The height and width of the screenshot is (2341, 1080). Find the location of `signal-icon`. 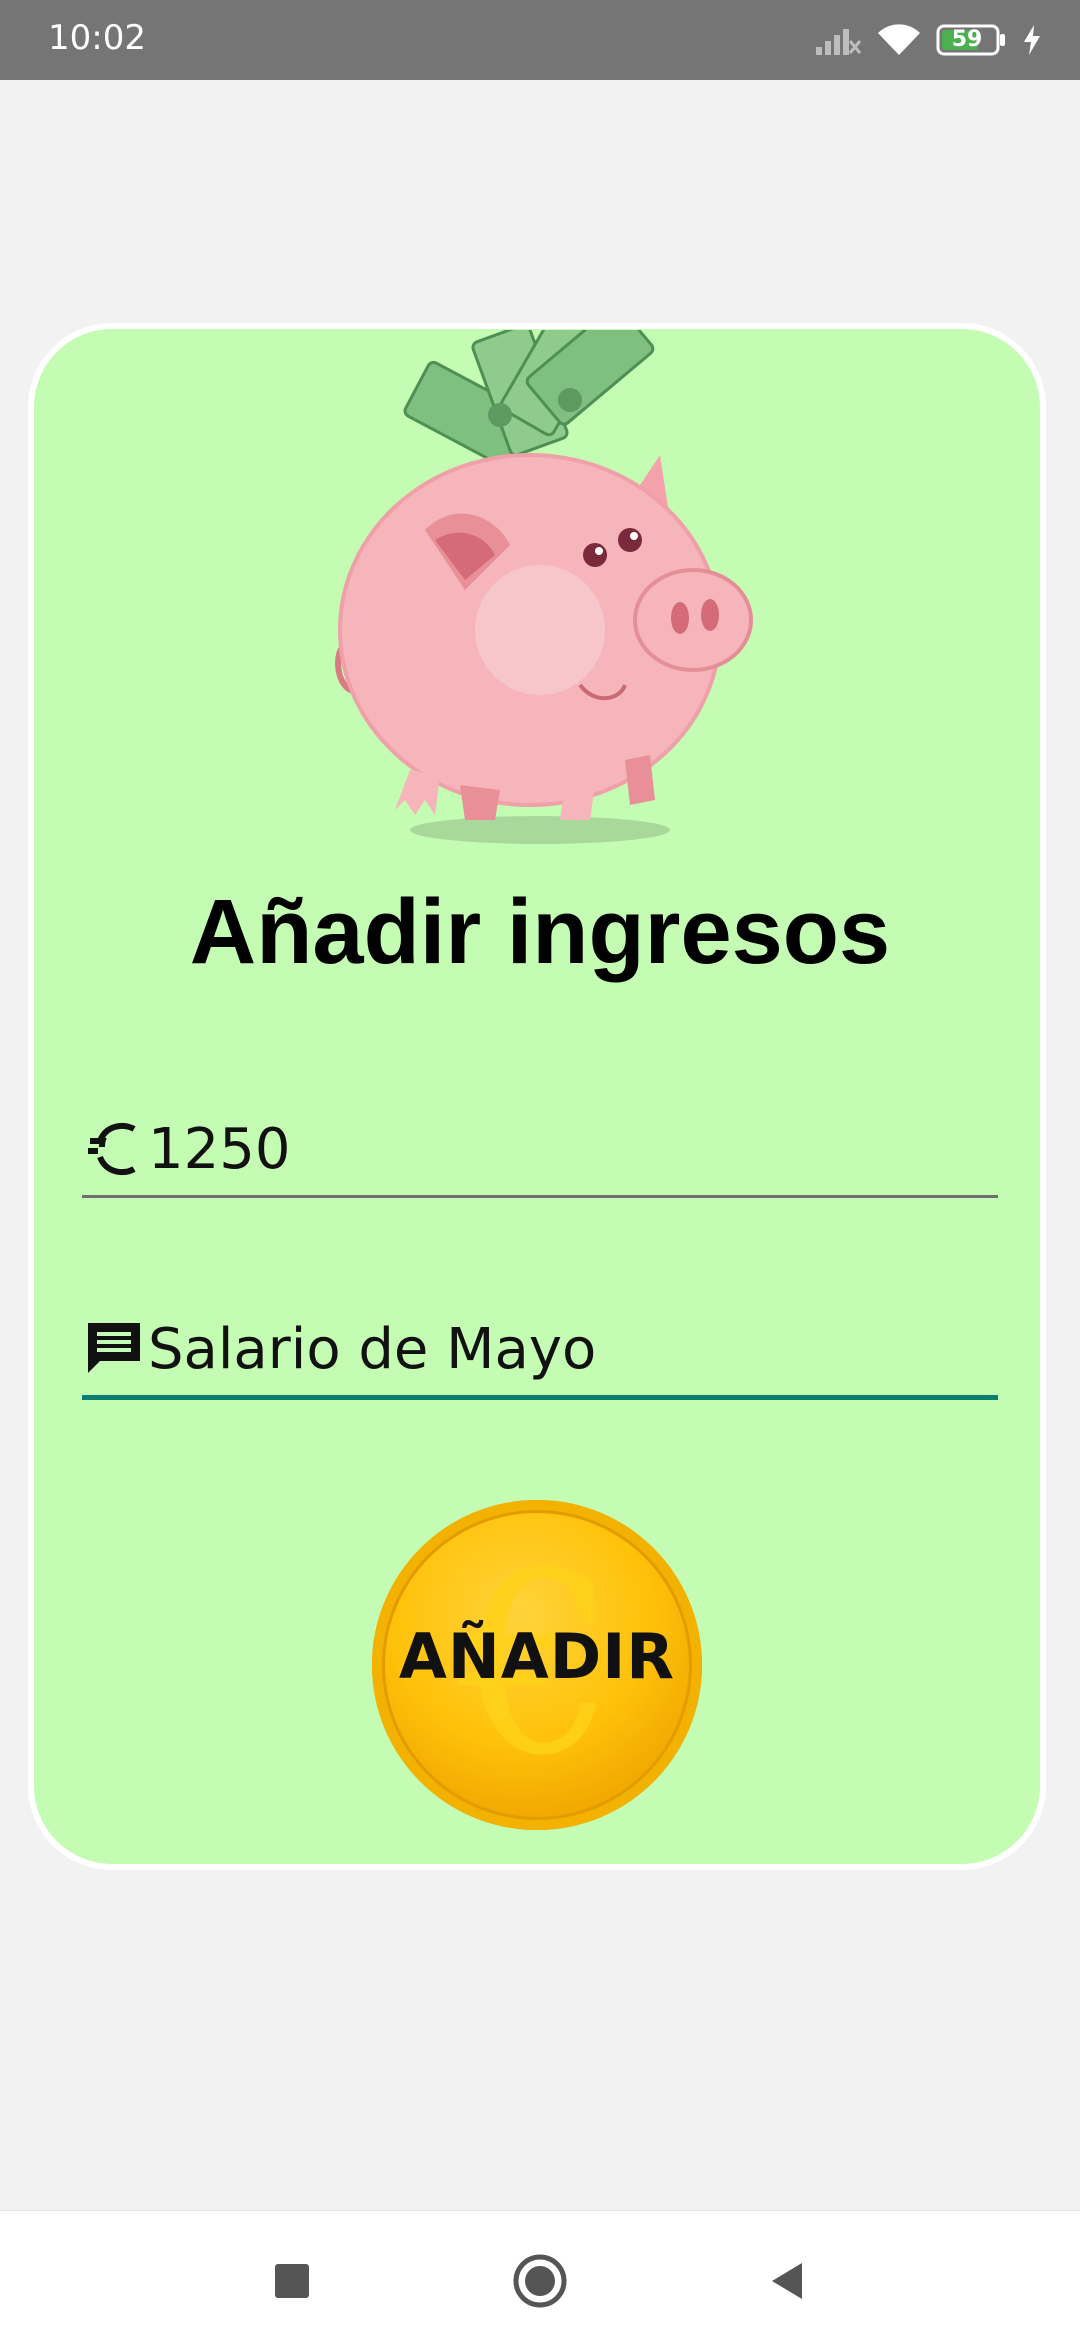

signal-icon is located at coordinates (838, 40).